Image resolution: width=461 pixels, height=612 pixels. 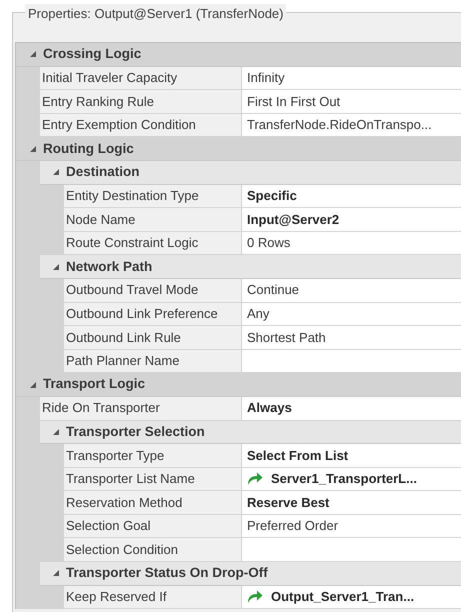 What do you see at coordinates (153, 361) in the screenshot?
I see `property-name: Path Planner Name` at bounding box center [153, 361].